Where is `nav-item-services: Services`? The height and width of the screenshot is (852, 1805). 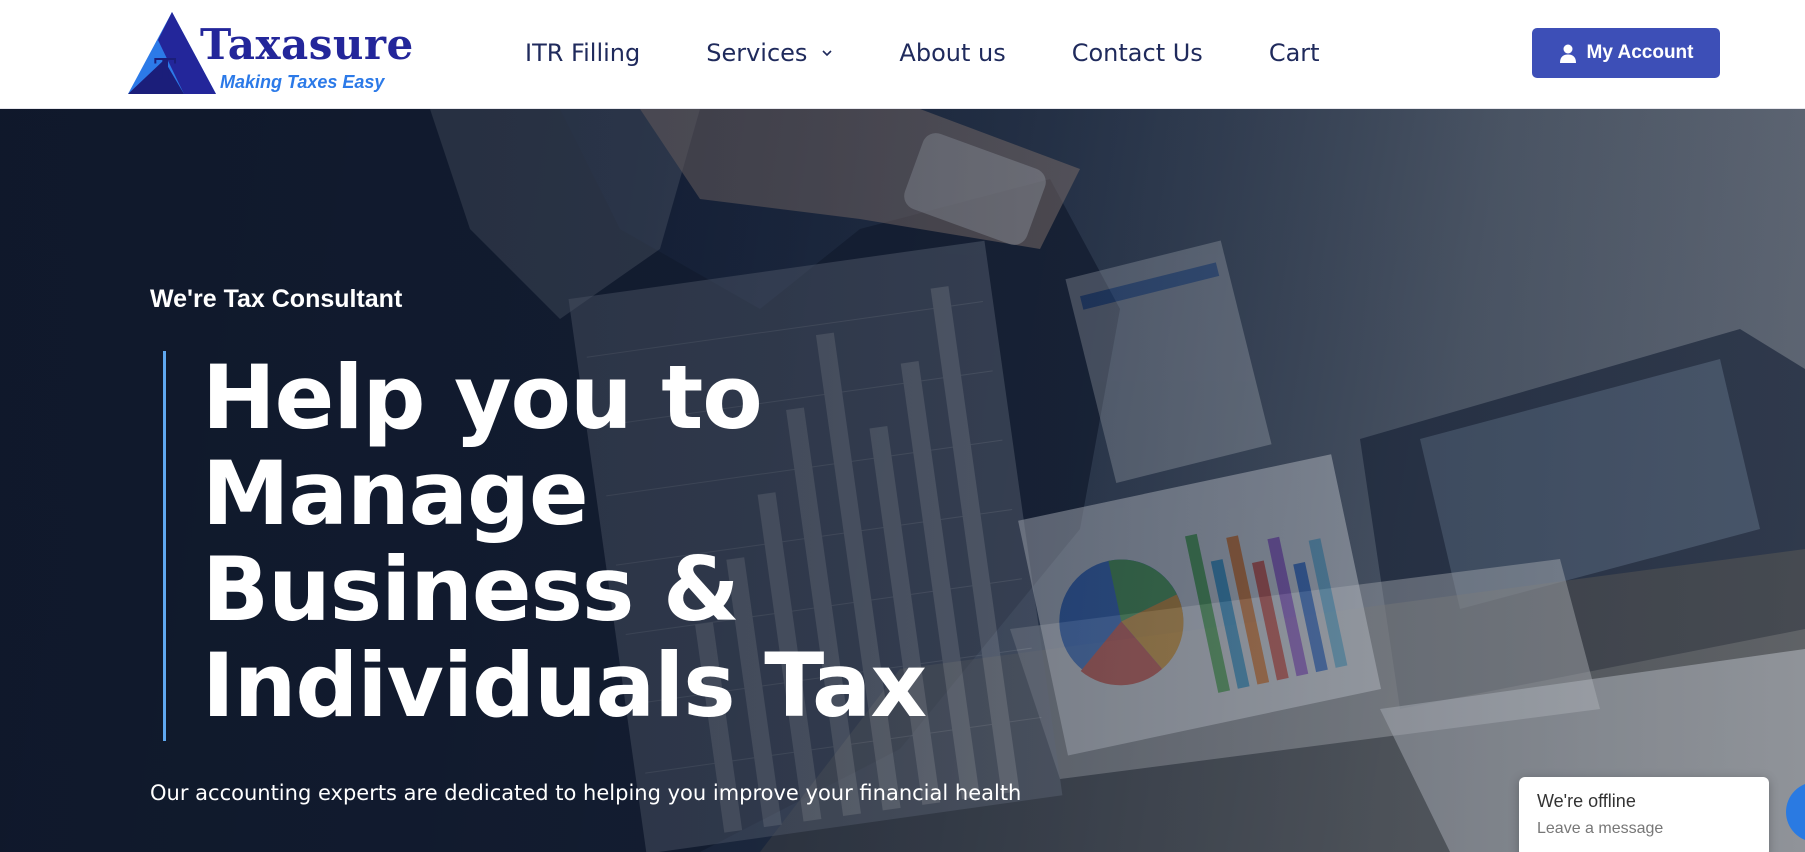 nav-item-services: Services is located at coordinates (769, 53).